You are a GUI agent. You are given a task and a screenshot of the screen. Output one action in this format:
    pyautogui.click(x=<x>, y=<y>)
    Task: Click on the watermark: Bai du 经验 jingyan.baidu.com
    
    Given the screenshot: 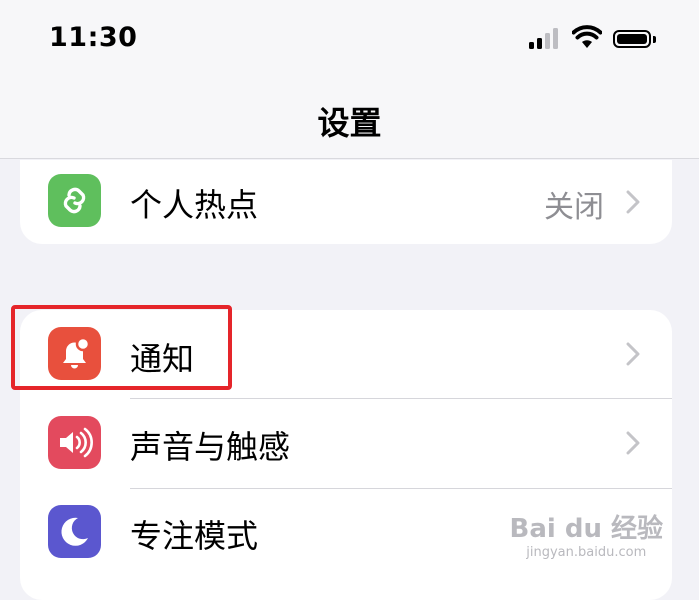 What is the action you would take?
    pyautogui.click(x=587, y=534)
    